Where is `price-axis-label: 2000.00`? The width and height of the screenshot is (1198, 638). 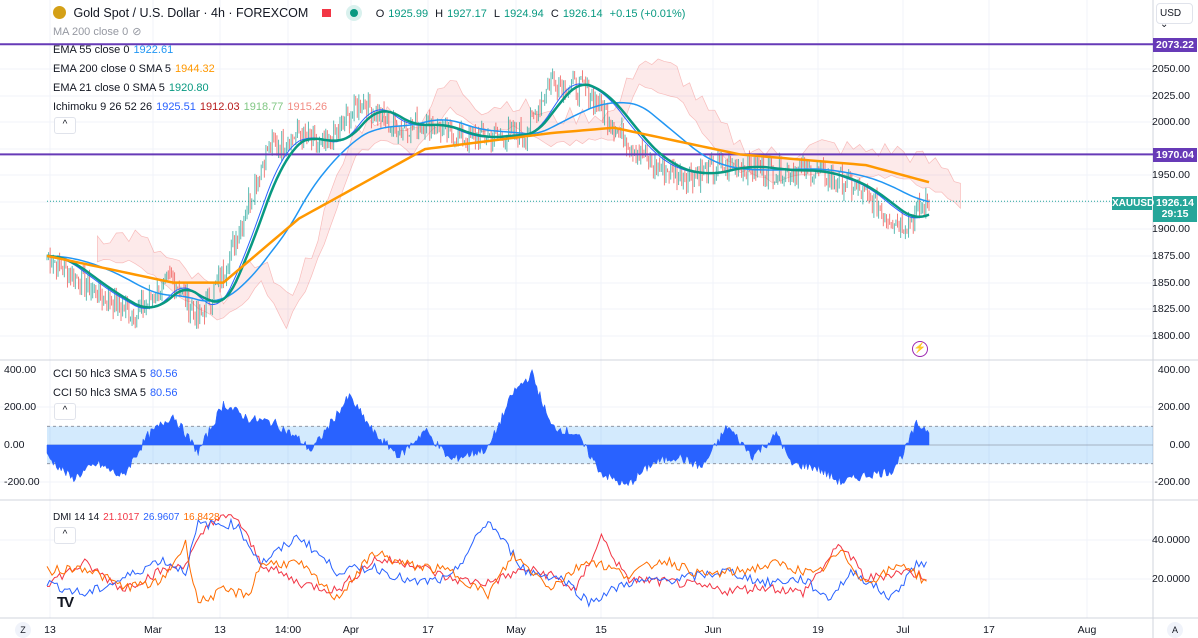
price-axis-label: 2000.00 is located at coordinates (1171, 122).